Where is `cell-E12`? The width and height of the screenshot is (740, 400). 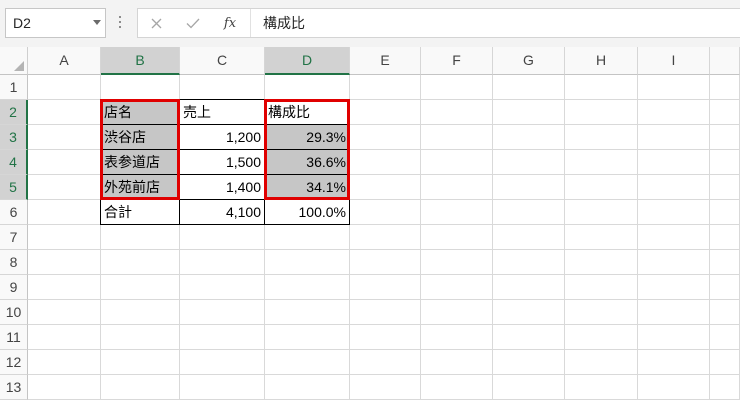 cell-E12 is located at coordinates (385, 362).